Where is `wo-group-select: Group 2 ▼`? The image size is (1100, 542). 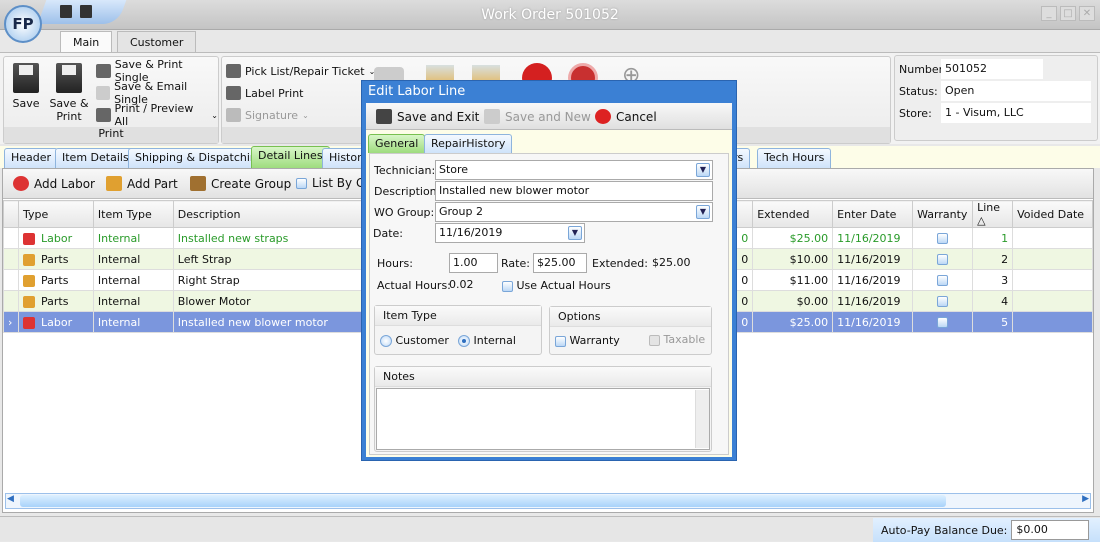 wo-group-select: Group 2 ▼ is located at coordinates (574, 212).